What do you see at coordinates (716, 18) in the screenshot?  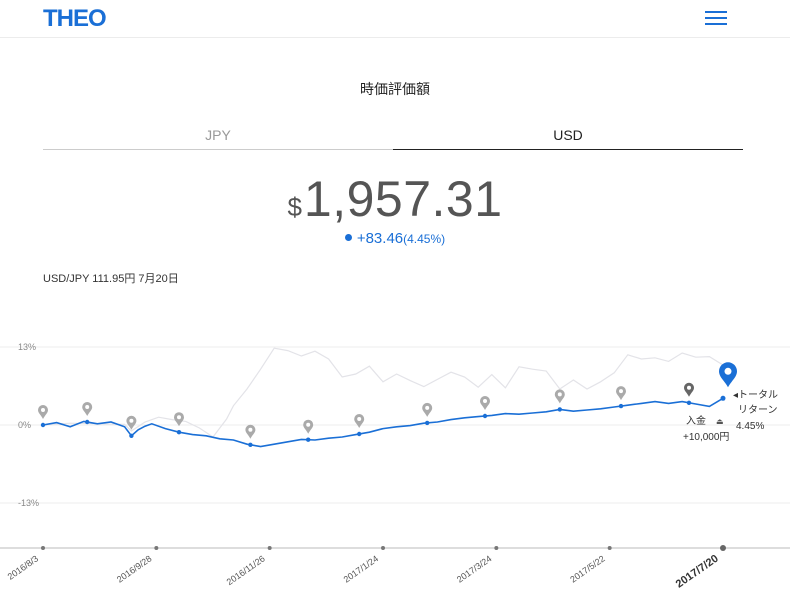 I see `hamburger-menu-icon` at bounding box center [716, 18].